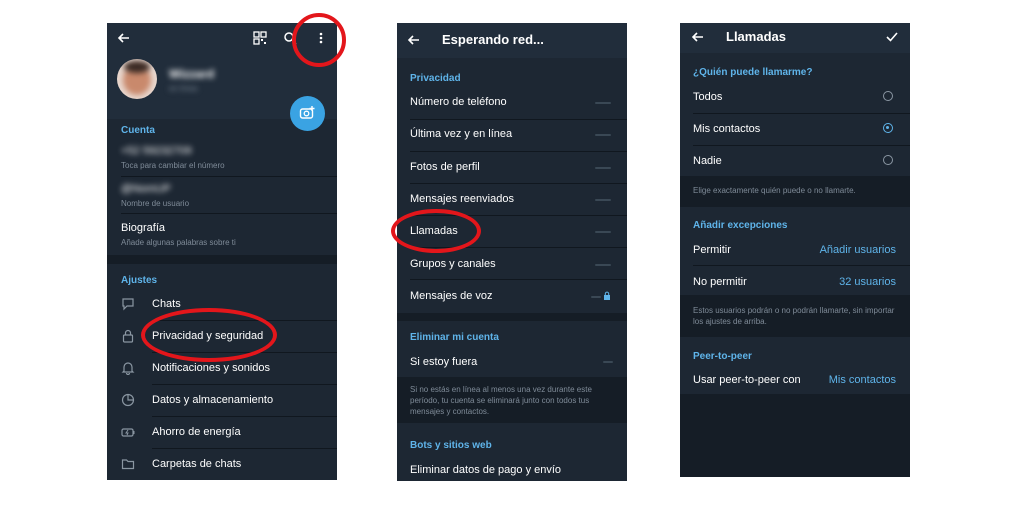  Describe the element at coordinates (211, 368) in the screenshot. I see `settings-item-label: Notificaciones y sonidos` at that location.